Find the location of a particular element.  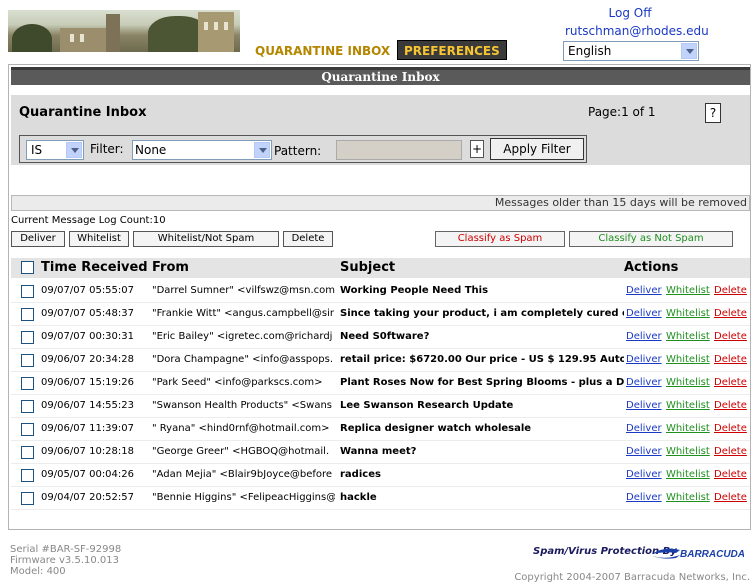

filter-select: None is located at coordinates (202, 150).